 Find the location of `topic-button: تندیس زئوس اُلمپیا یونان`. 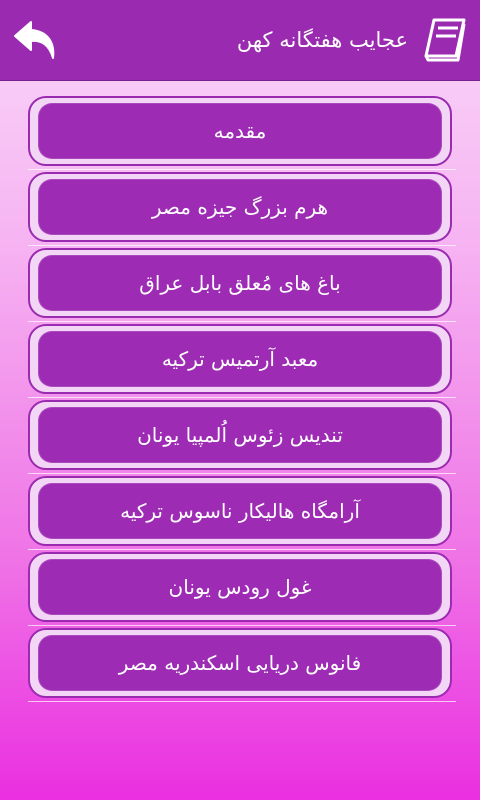

topic-button: تندیس زئوس اُلمپیا یونان is located at coordinates (240, 435).